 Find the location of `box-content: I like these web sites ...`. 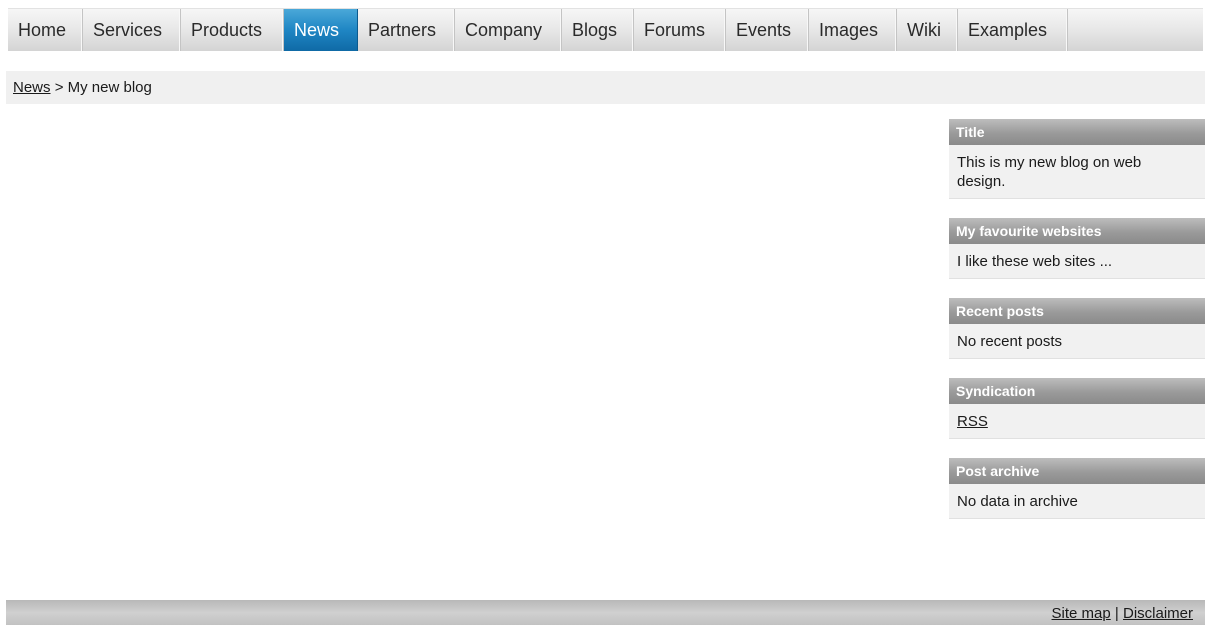

box-content: I like these web sites ... is located at coordinates (1077, 261).